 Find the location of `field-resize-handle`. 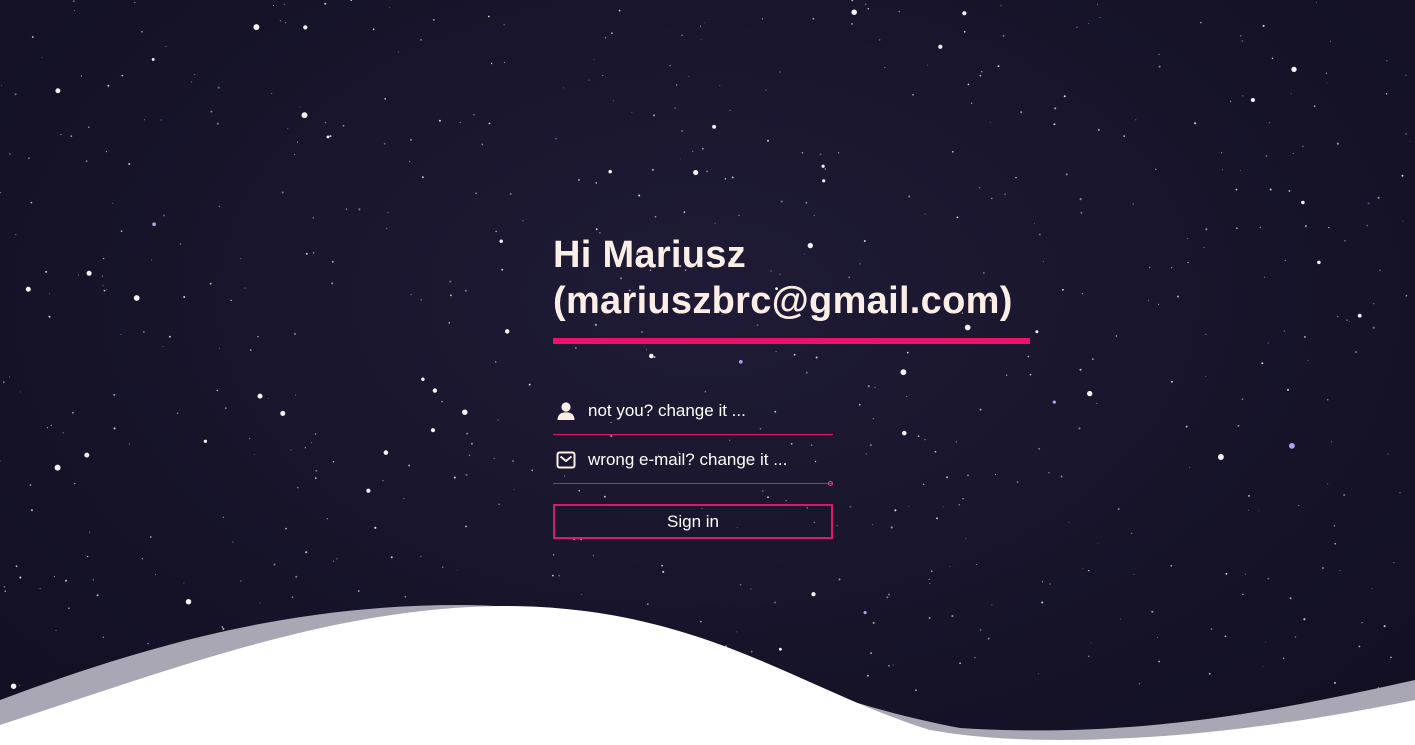

field-resize-handle is located at coordinates (830, 483).